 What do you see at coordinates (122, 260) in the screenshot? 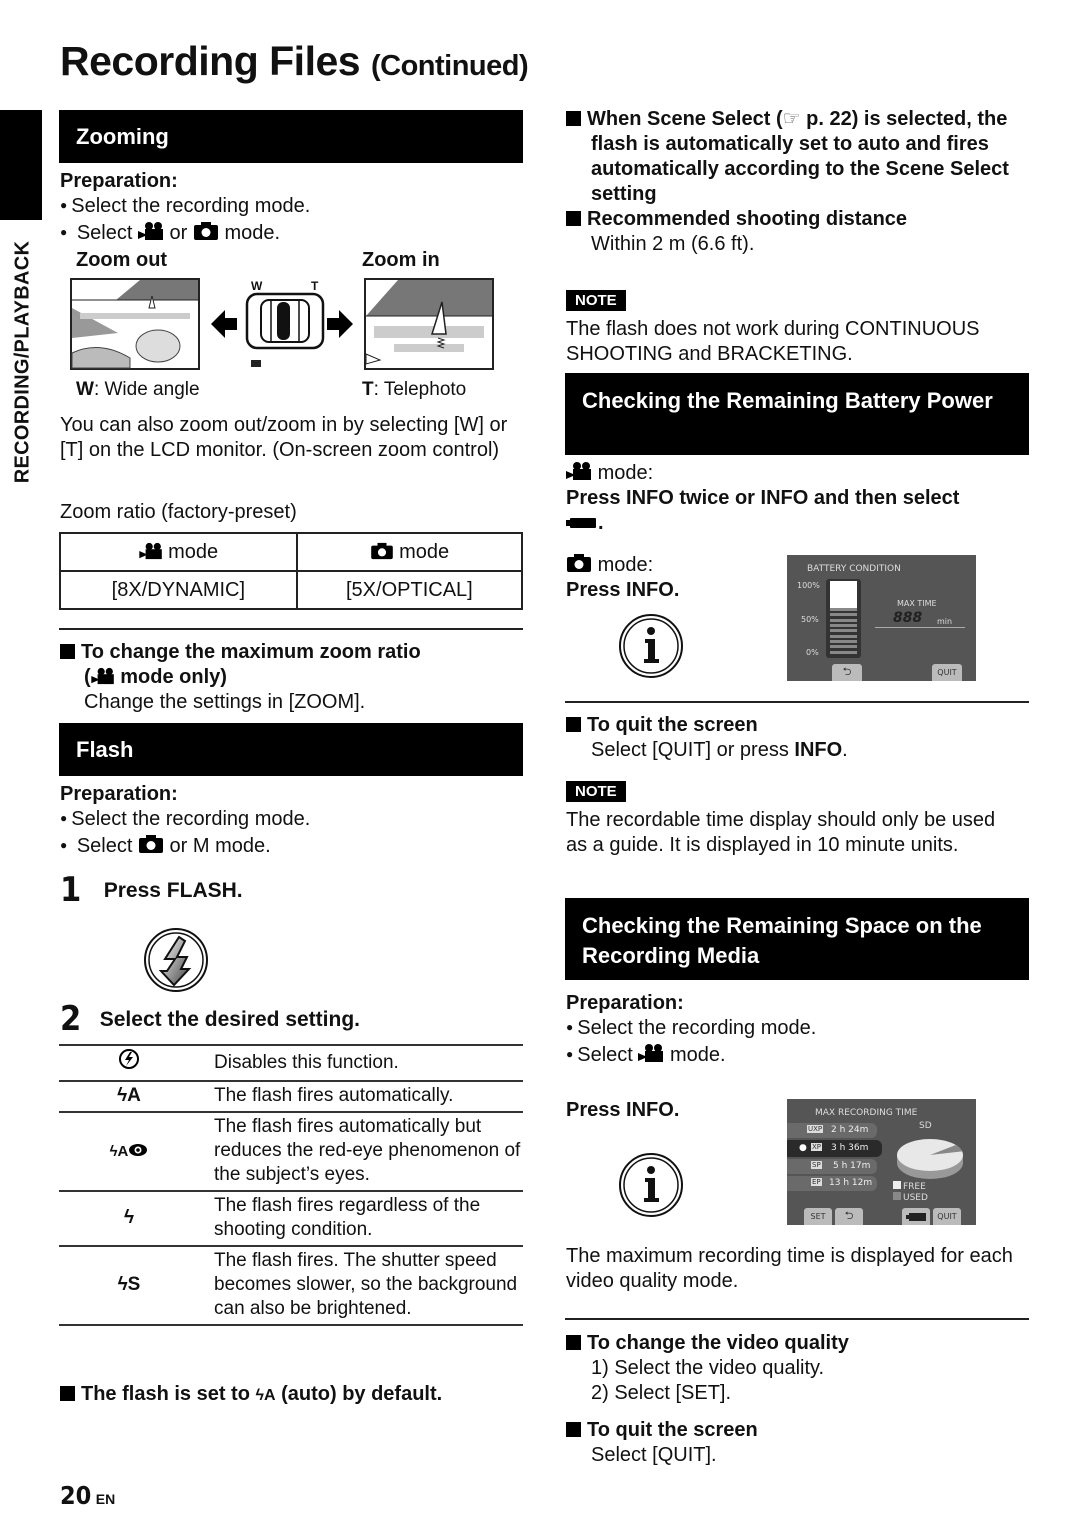
I see `zoom-out-label: Zoom out` at bounding box center [122, 260].